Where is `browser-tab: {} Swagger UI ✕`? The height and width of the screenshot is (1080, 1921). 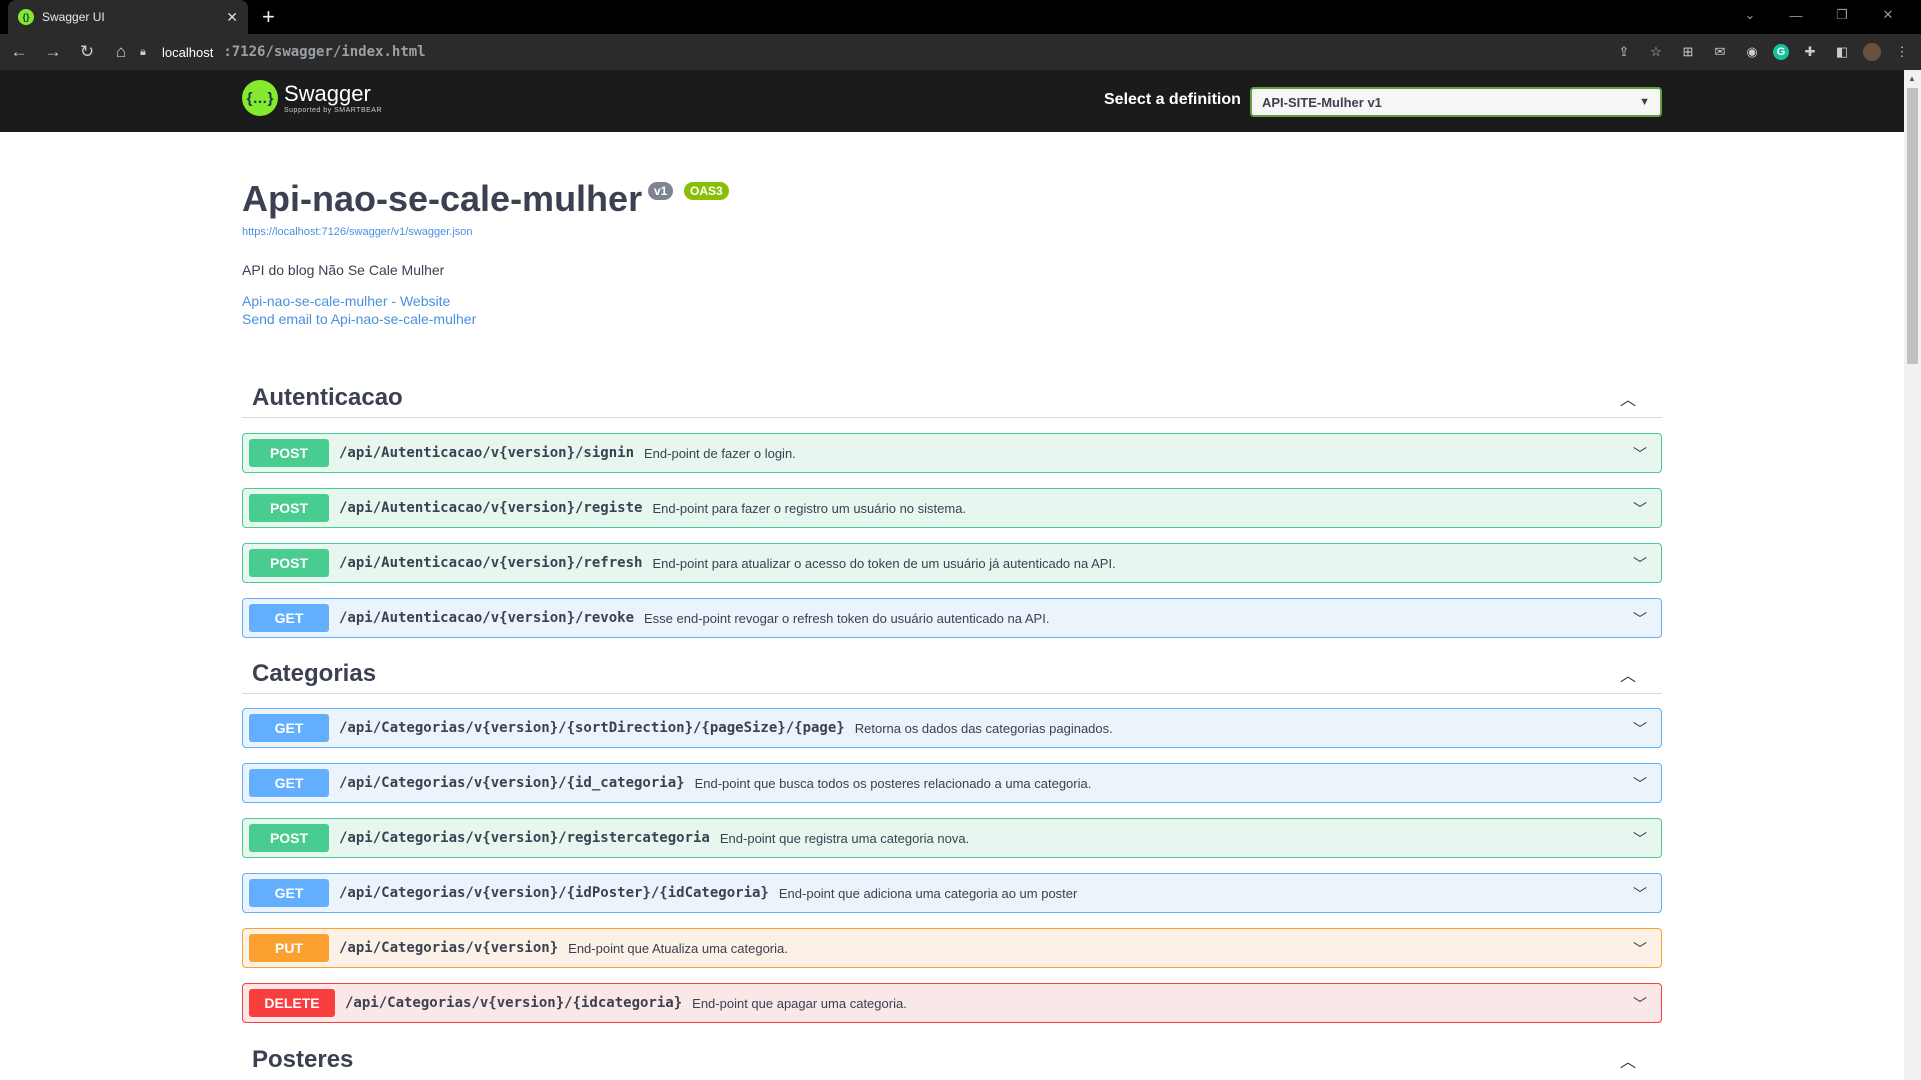 browser-tab: {} Swagger UI ✕ is located at coordinates (128, 17).